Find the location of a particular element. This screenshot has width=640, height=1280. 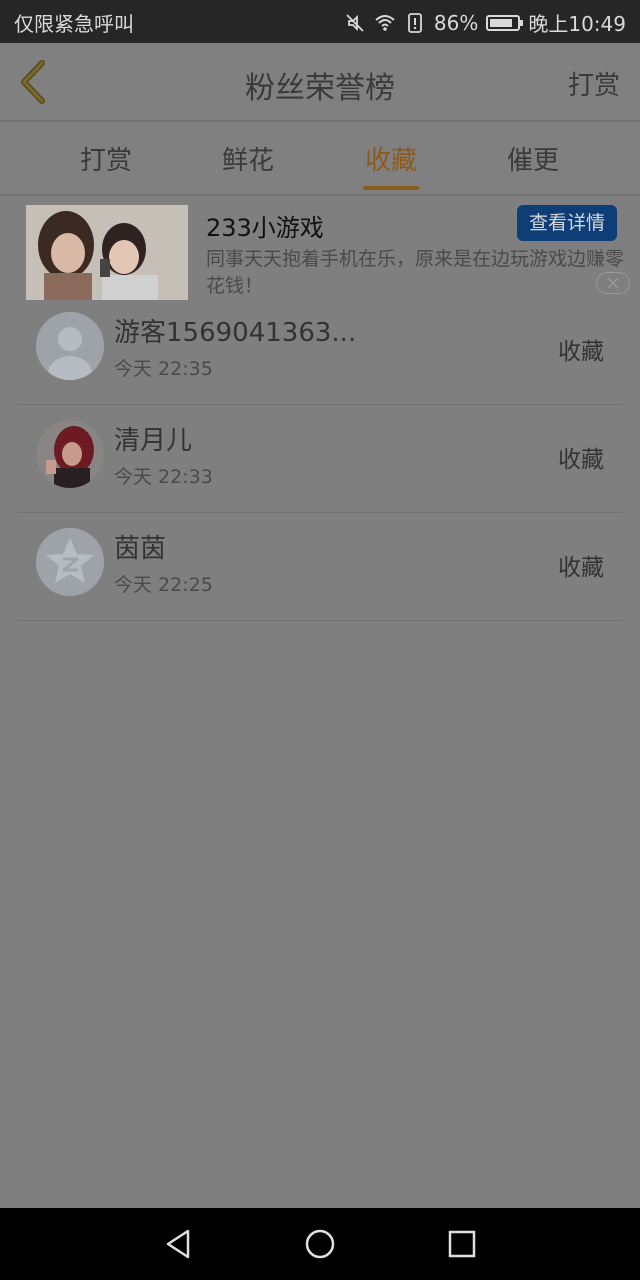

ad-photo is located at coordinates (107, 252).